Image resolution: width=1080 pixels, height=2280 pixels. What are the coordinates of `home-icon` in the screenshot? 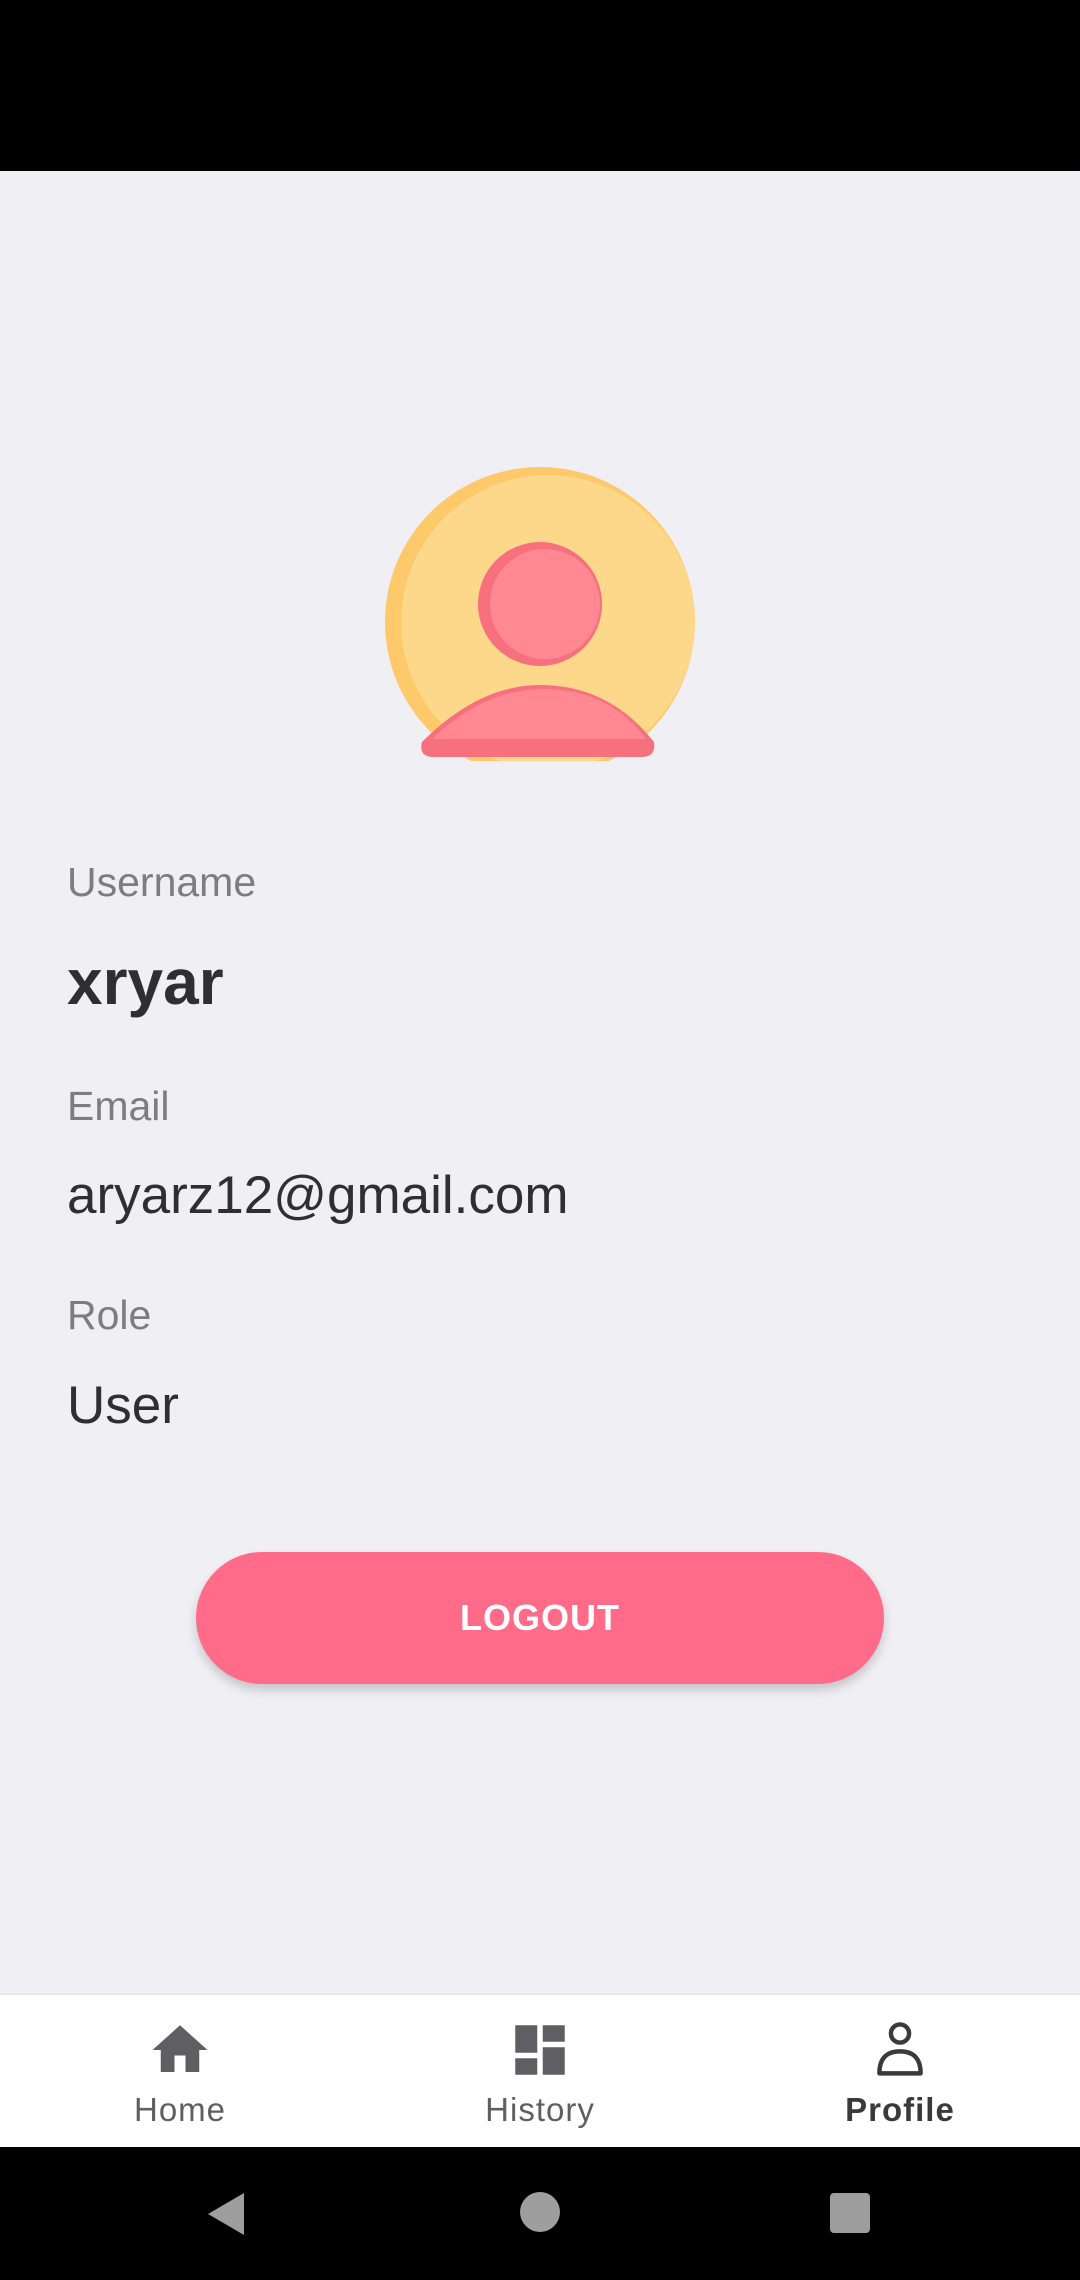 It's located at (180, 2048).